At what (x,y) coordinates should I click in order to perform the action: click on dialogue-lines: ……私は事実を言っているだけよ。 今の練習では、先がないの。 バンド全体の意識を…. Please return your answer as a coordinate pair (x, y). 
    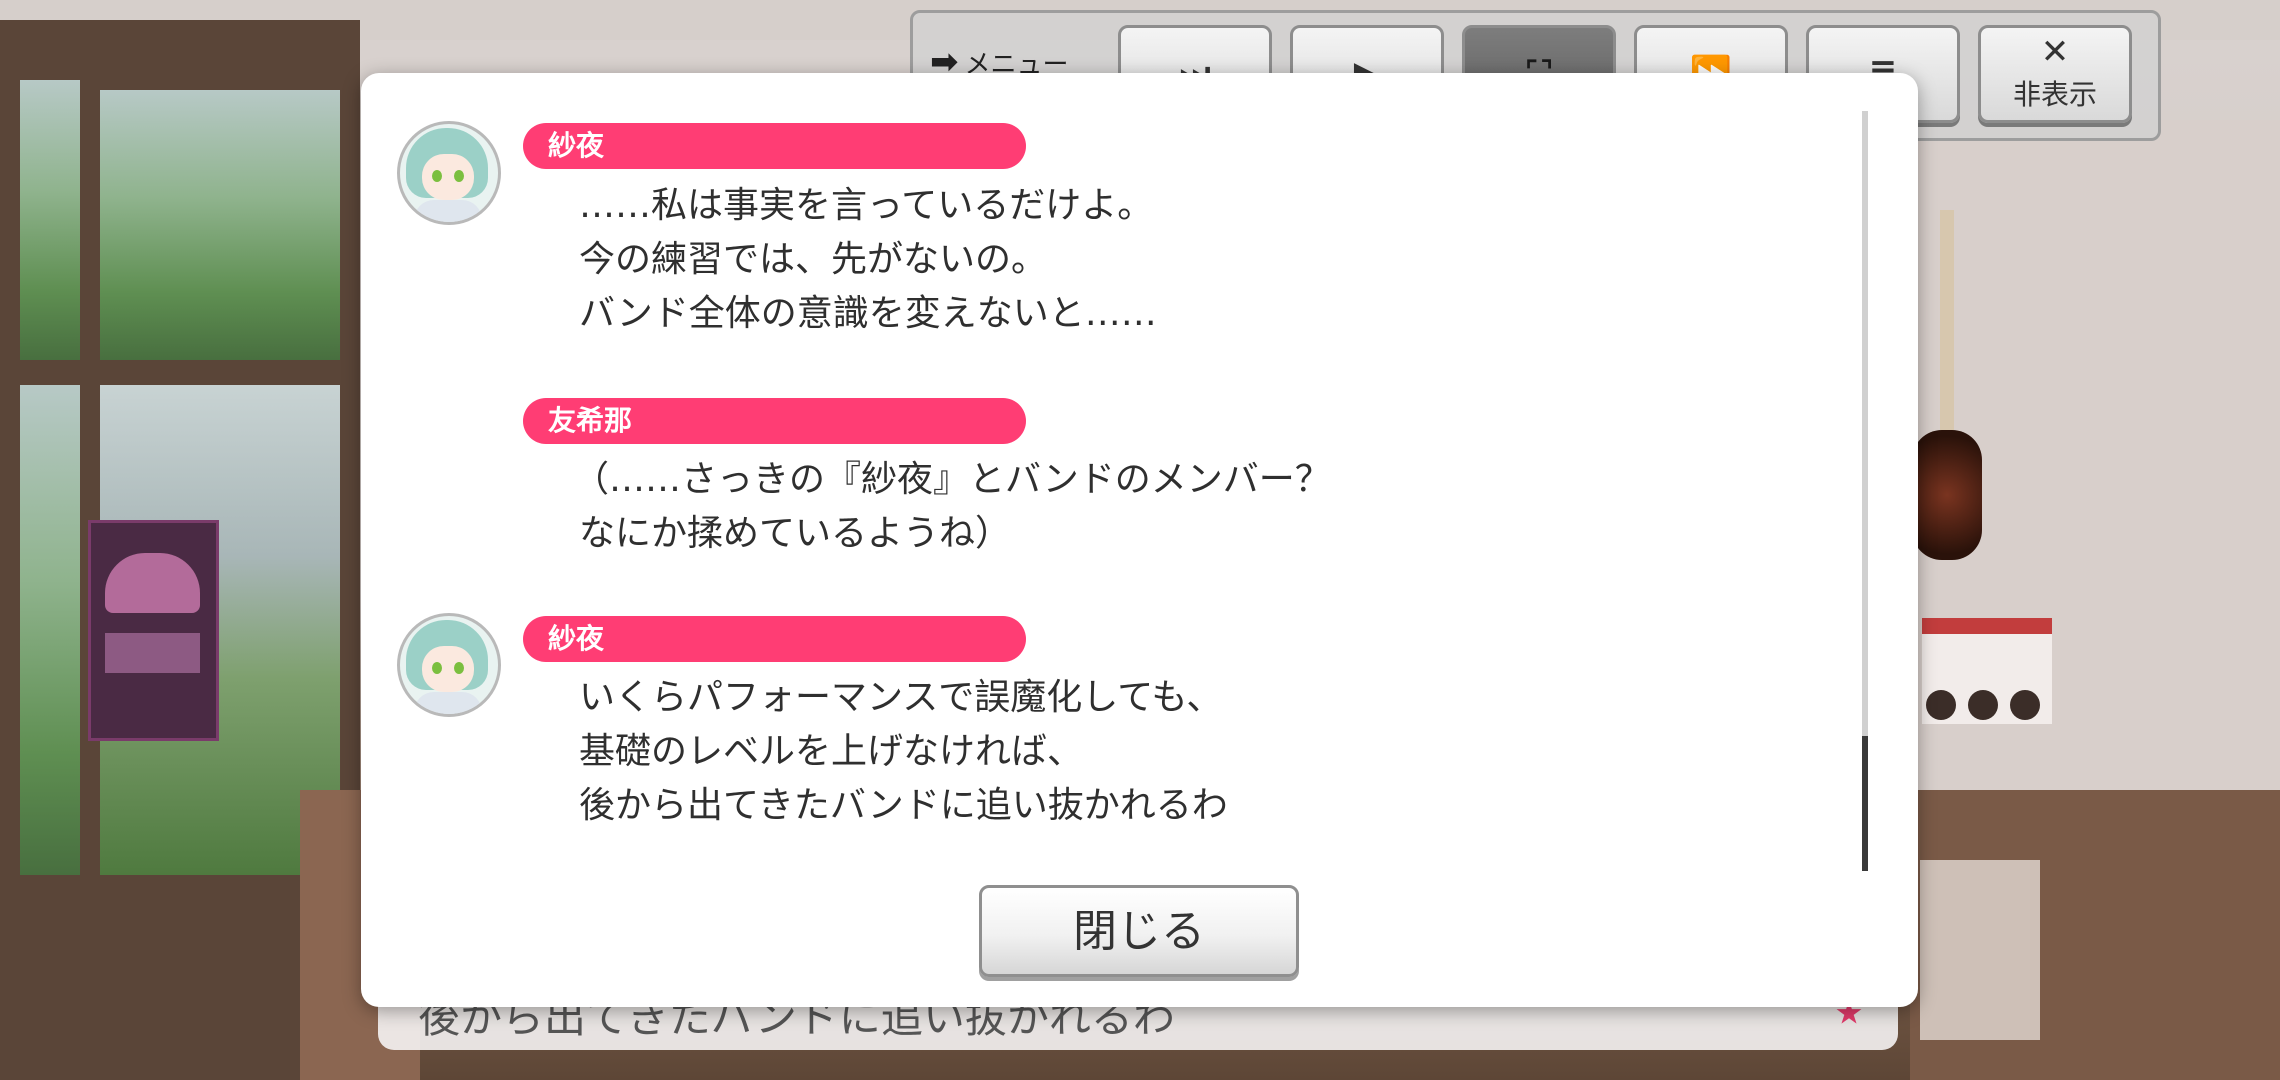
    Looking at the image, I should click on (868, 260).